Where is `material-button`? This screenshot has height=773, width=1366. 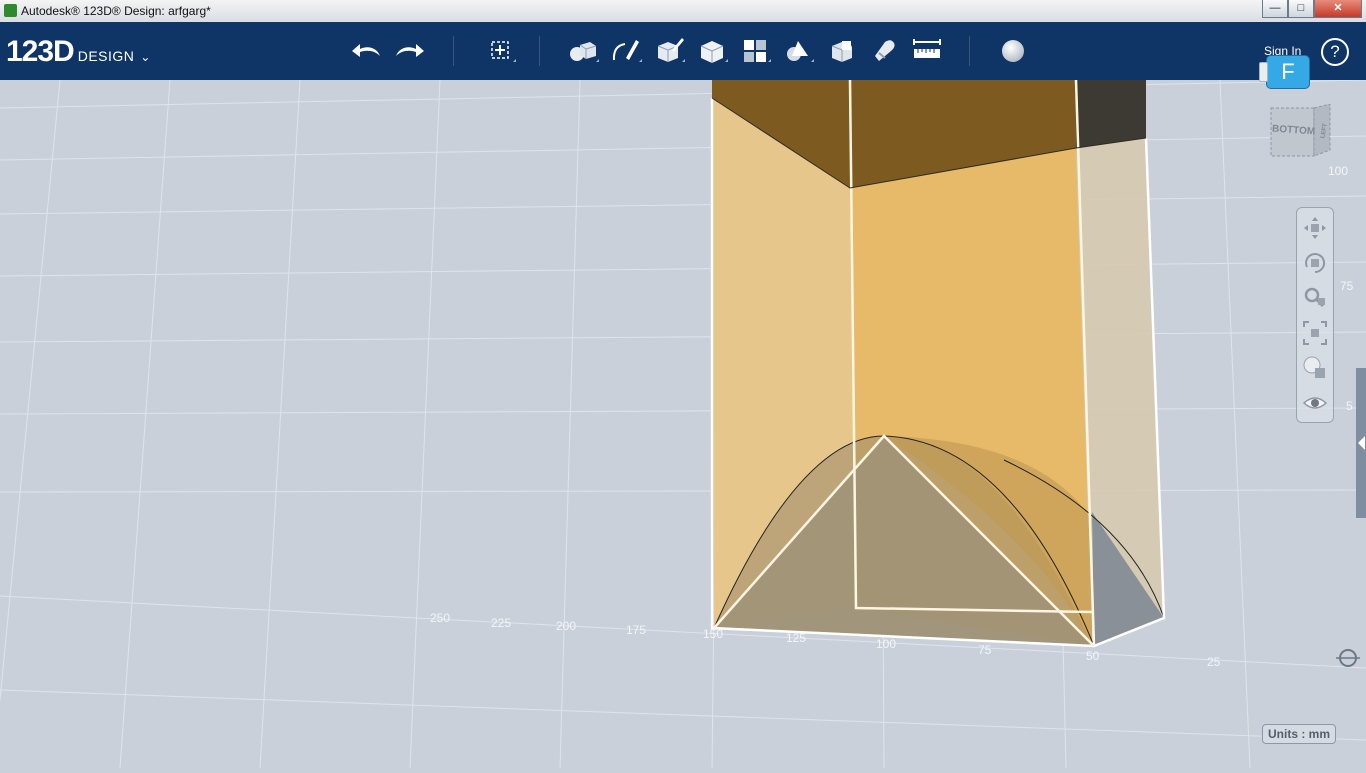 material-button is located at coordinates (1013, 51).